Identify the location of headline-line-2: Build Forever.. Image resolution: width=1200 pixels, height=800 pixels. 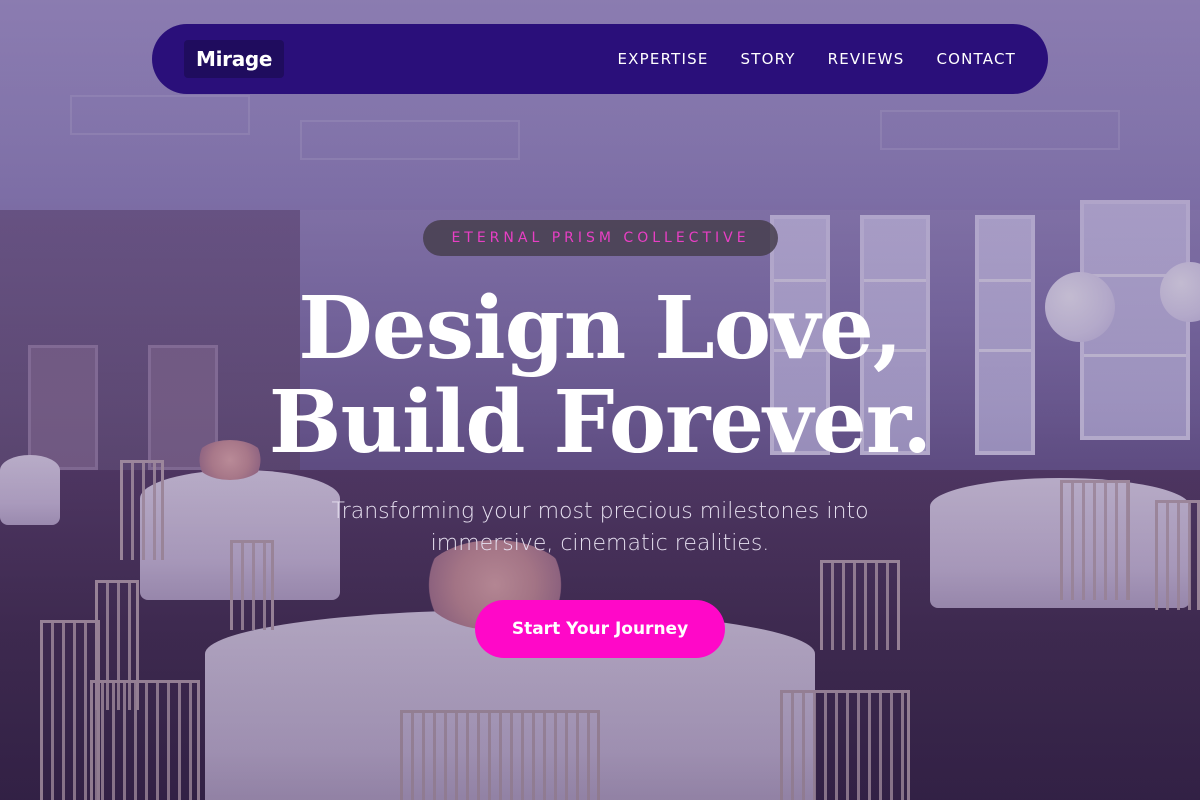
(600, 422).